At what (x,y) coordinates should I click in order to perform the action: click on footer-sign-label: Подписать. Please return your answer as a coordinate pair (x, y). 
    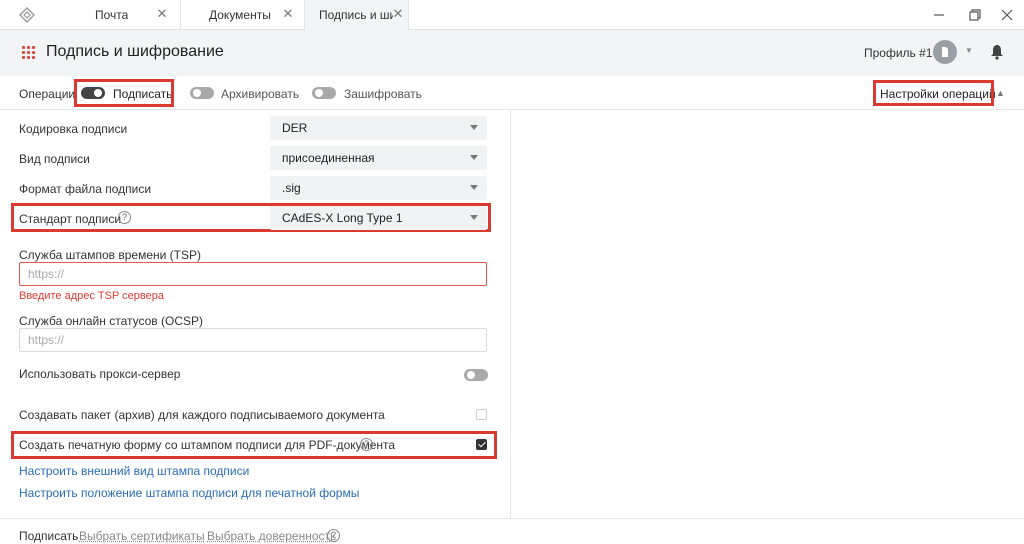
    Looking at the image, I should click on (49, 536).